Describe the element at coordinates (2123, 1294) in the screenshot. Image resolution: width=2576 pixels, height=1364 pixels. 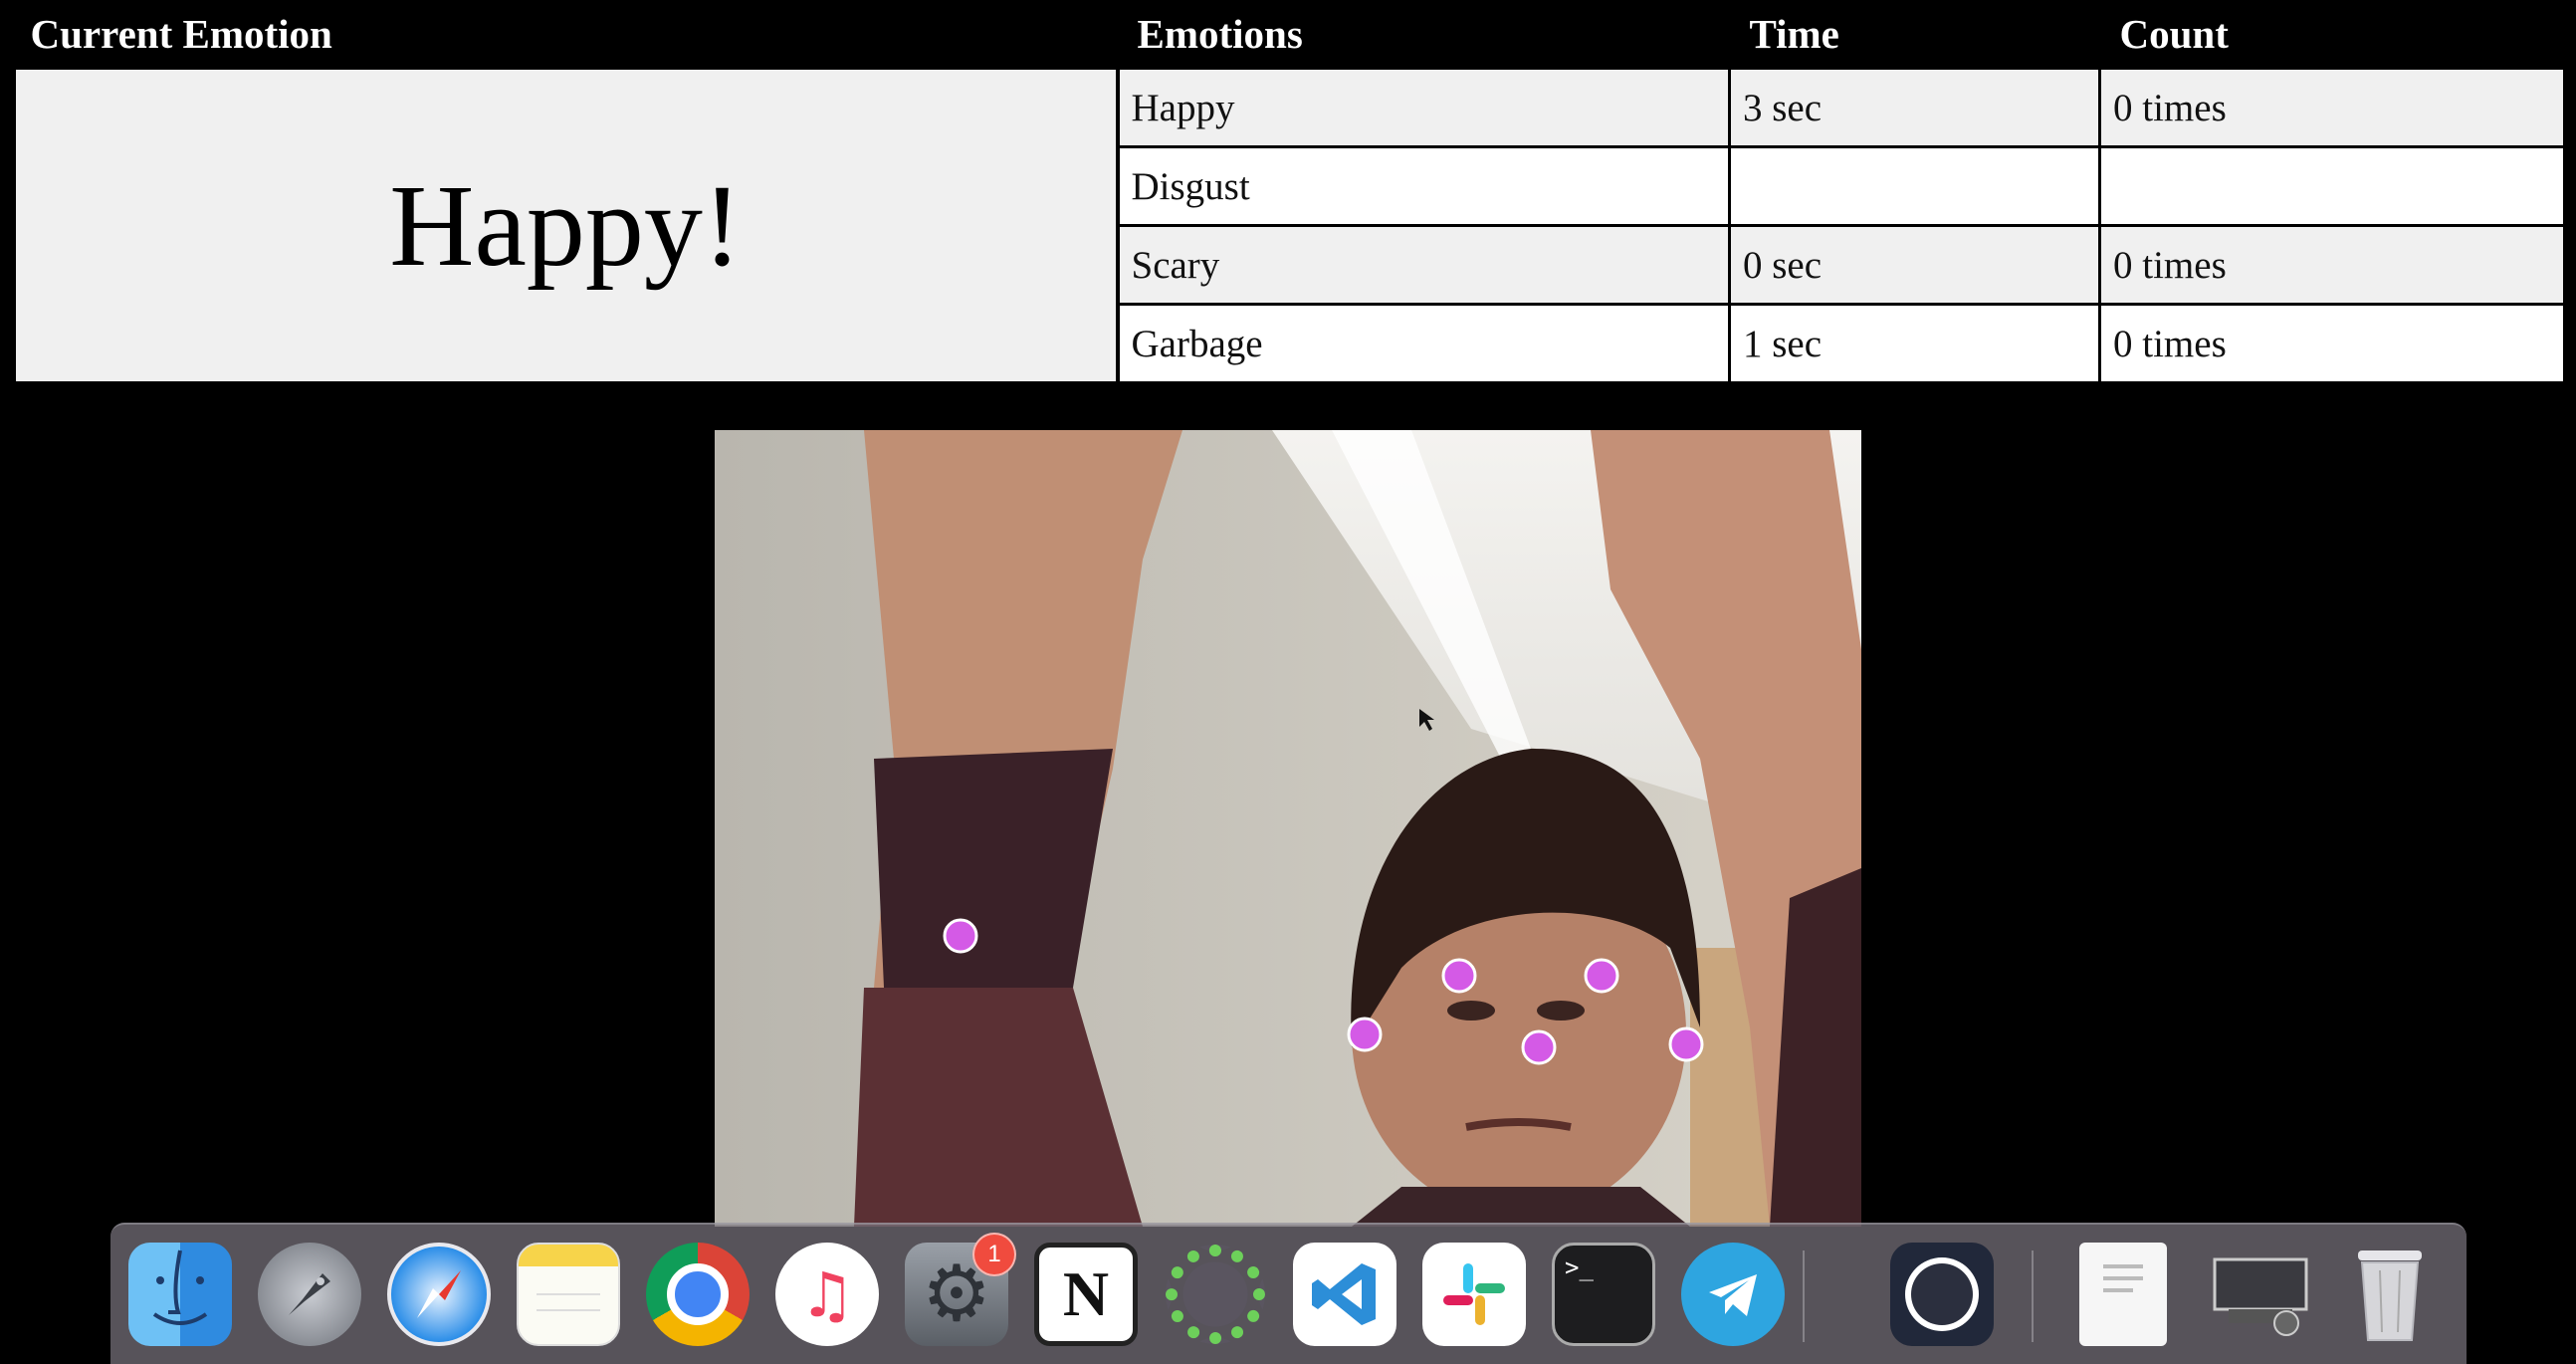
I see `document-icon` at that location.